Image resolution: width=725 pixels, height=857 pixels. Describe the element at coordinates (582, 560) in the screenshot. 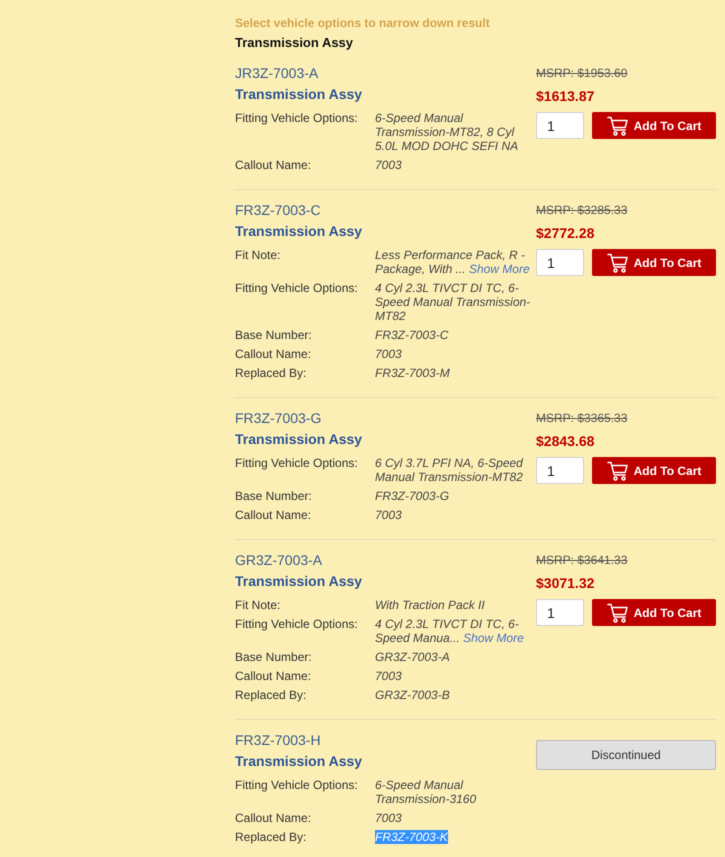

I see `msrp-price: MSRP: $3641.33` at that location.